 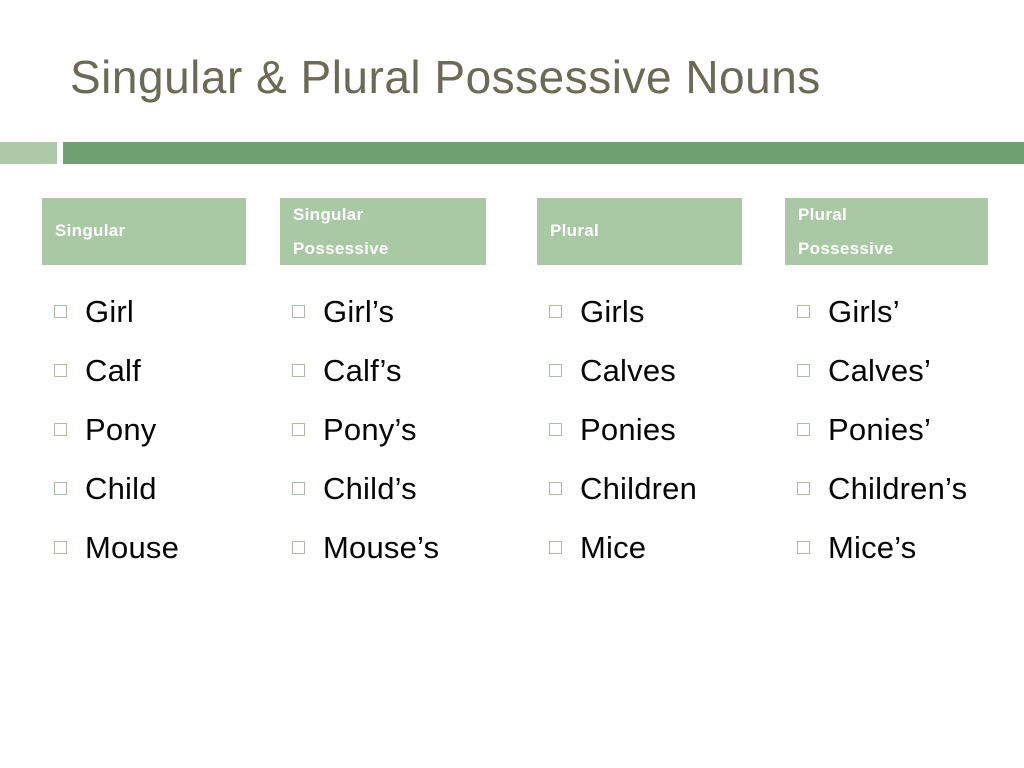 What do you see at coordinates (359, 311) in the screenshot?
I see `list-item-label: Girl’s` at bounding box center [359, 311].